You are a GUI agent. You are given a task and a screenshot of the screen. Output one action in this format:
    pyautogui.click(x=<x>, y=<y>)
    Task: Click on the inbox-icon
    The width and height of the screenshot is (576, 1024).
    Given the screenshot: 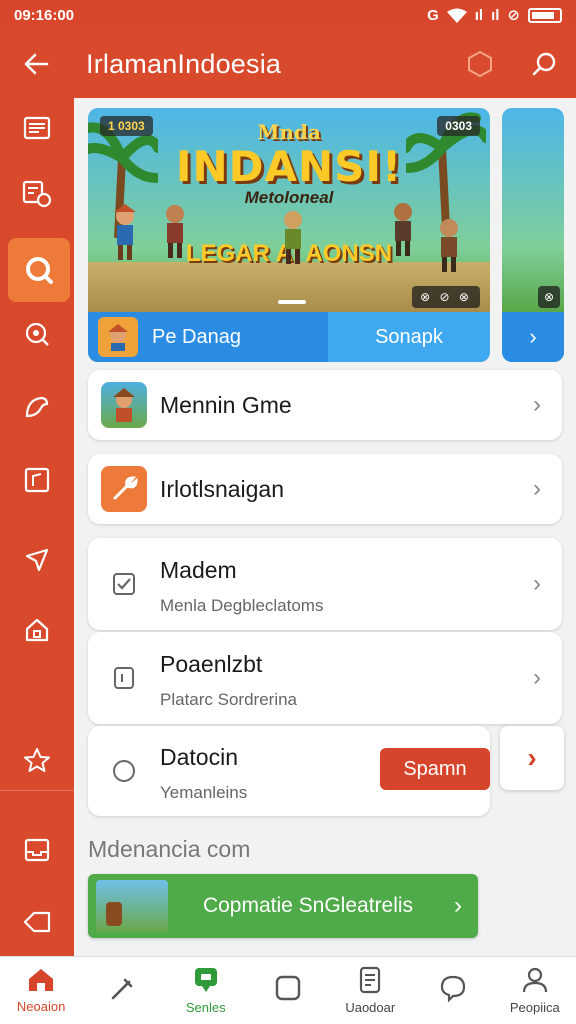 What is the action you would take?
    pyautogui.click(x=37, y=850)
    